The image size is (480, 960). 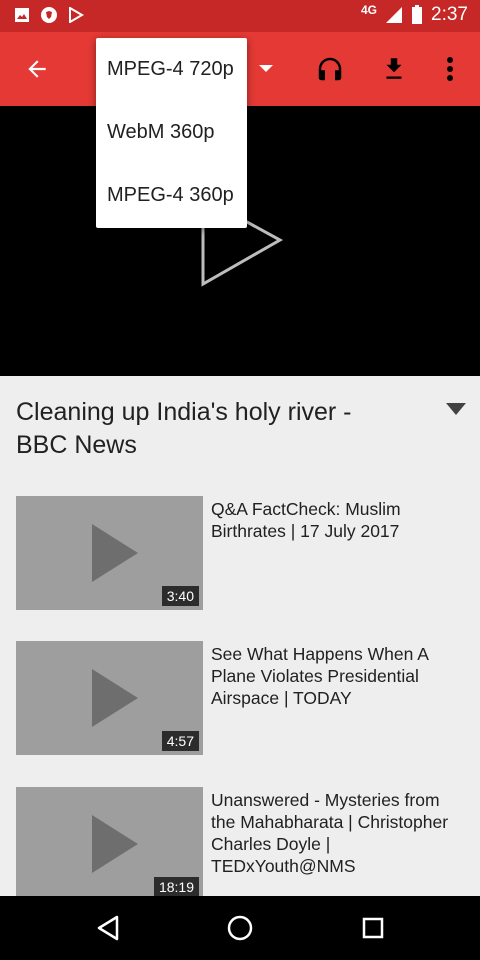 I want to click on video-thumbnail: 18:19, so click(x=109, y=844).